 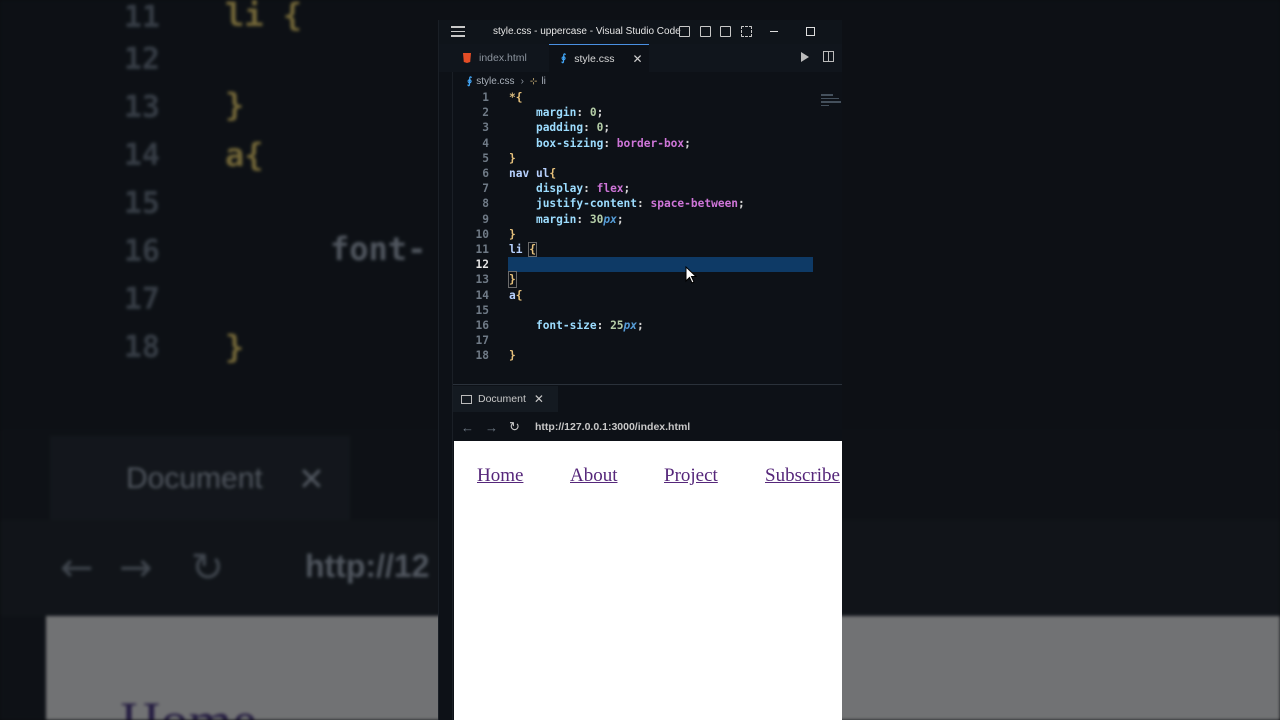 What do you see at coordinates (485, 113) in the screenshot?
I see `line-number: 2` at bounding box center [485, 113].